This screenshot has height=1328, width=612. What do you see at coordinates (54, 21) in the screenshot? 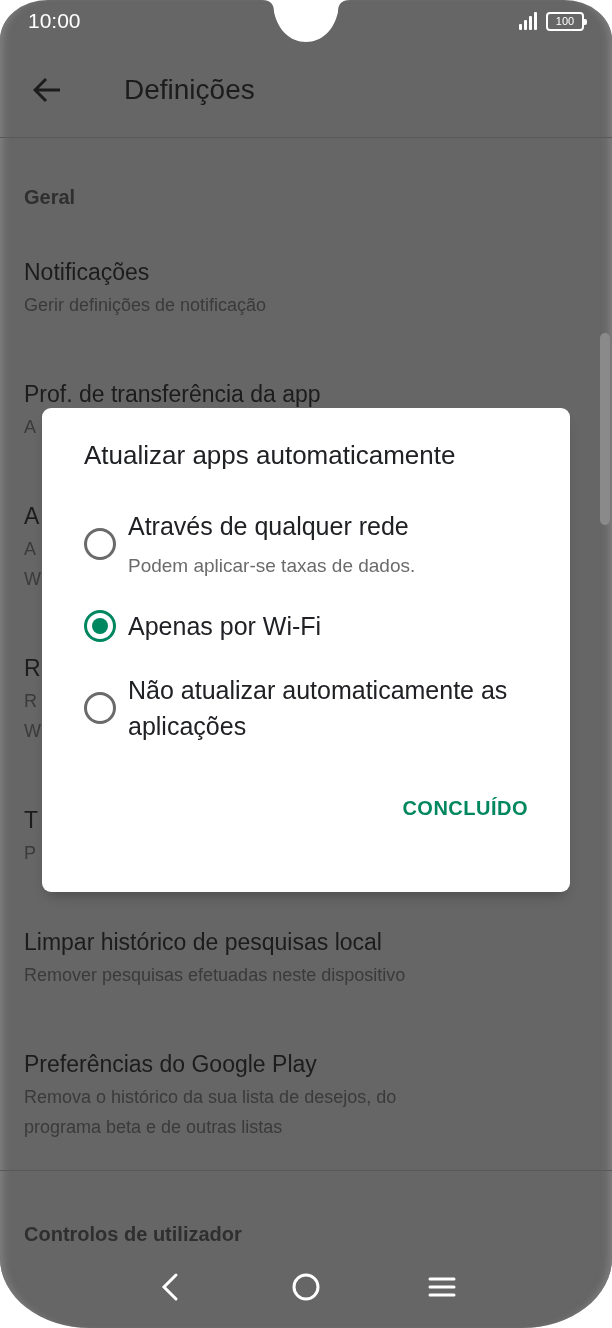
I see `status-time: 10:00` at bounding box center [54, 21].